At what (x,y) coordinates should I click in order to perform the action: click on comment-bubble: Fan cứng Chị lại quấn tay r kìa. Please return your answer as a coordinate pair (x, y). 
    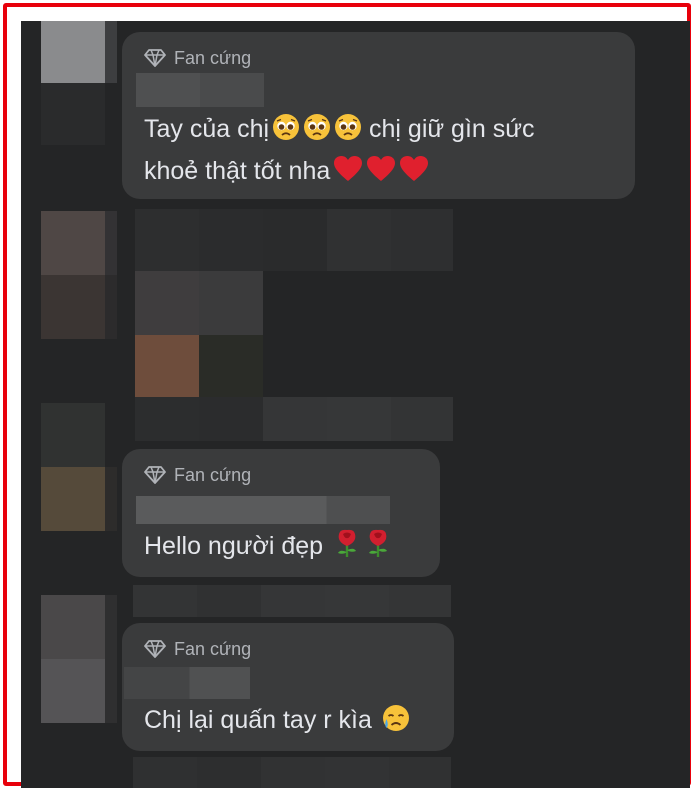
    Looking at the image, I should click on (288, 687).